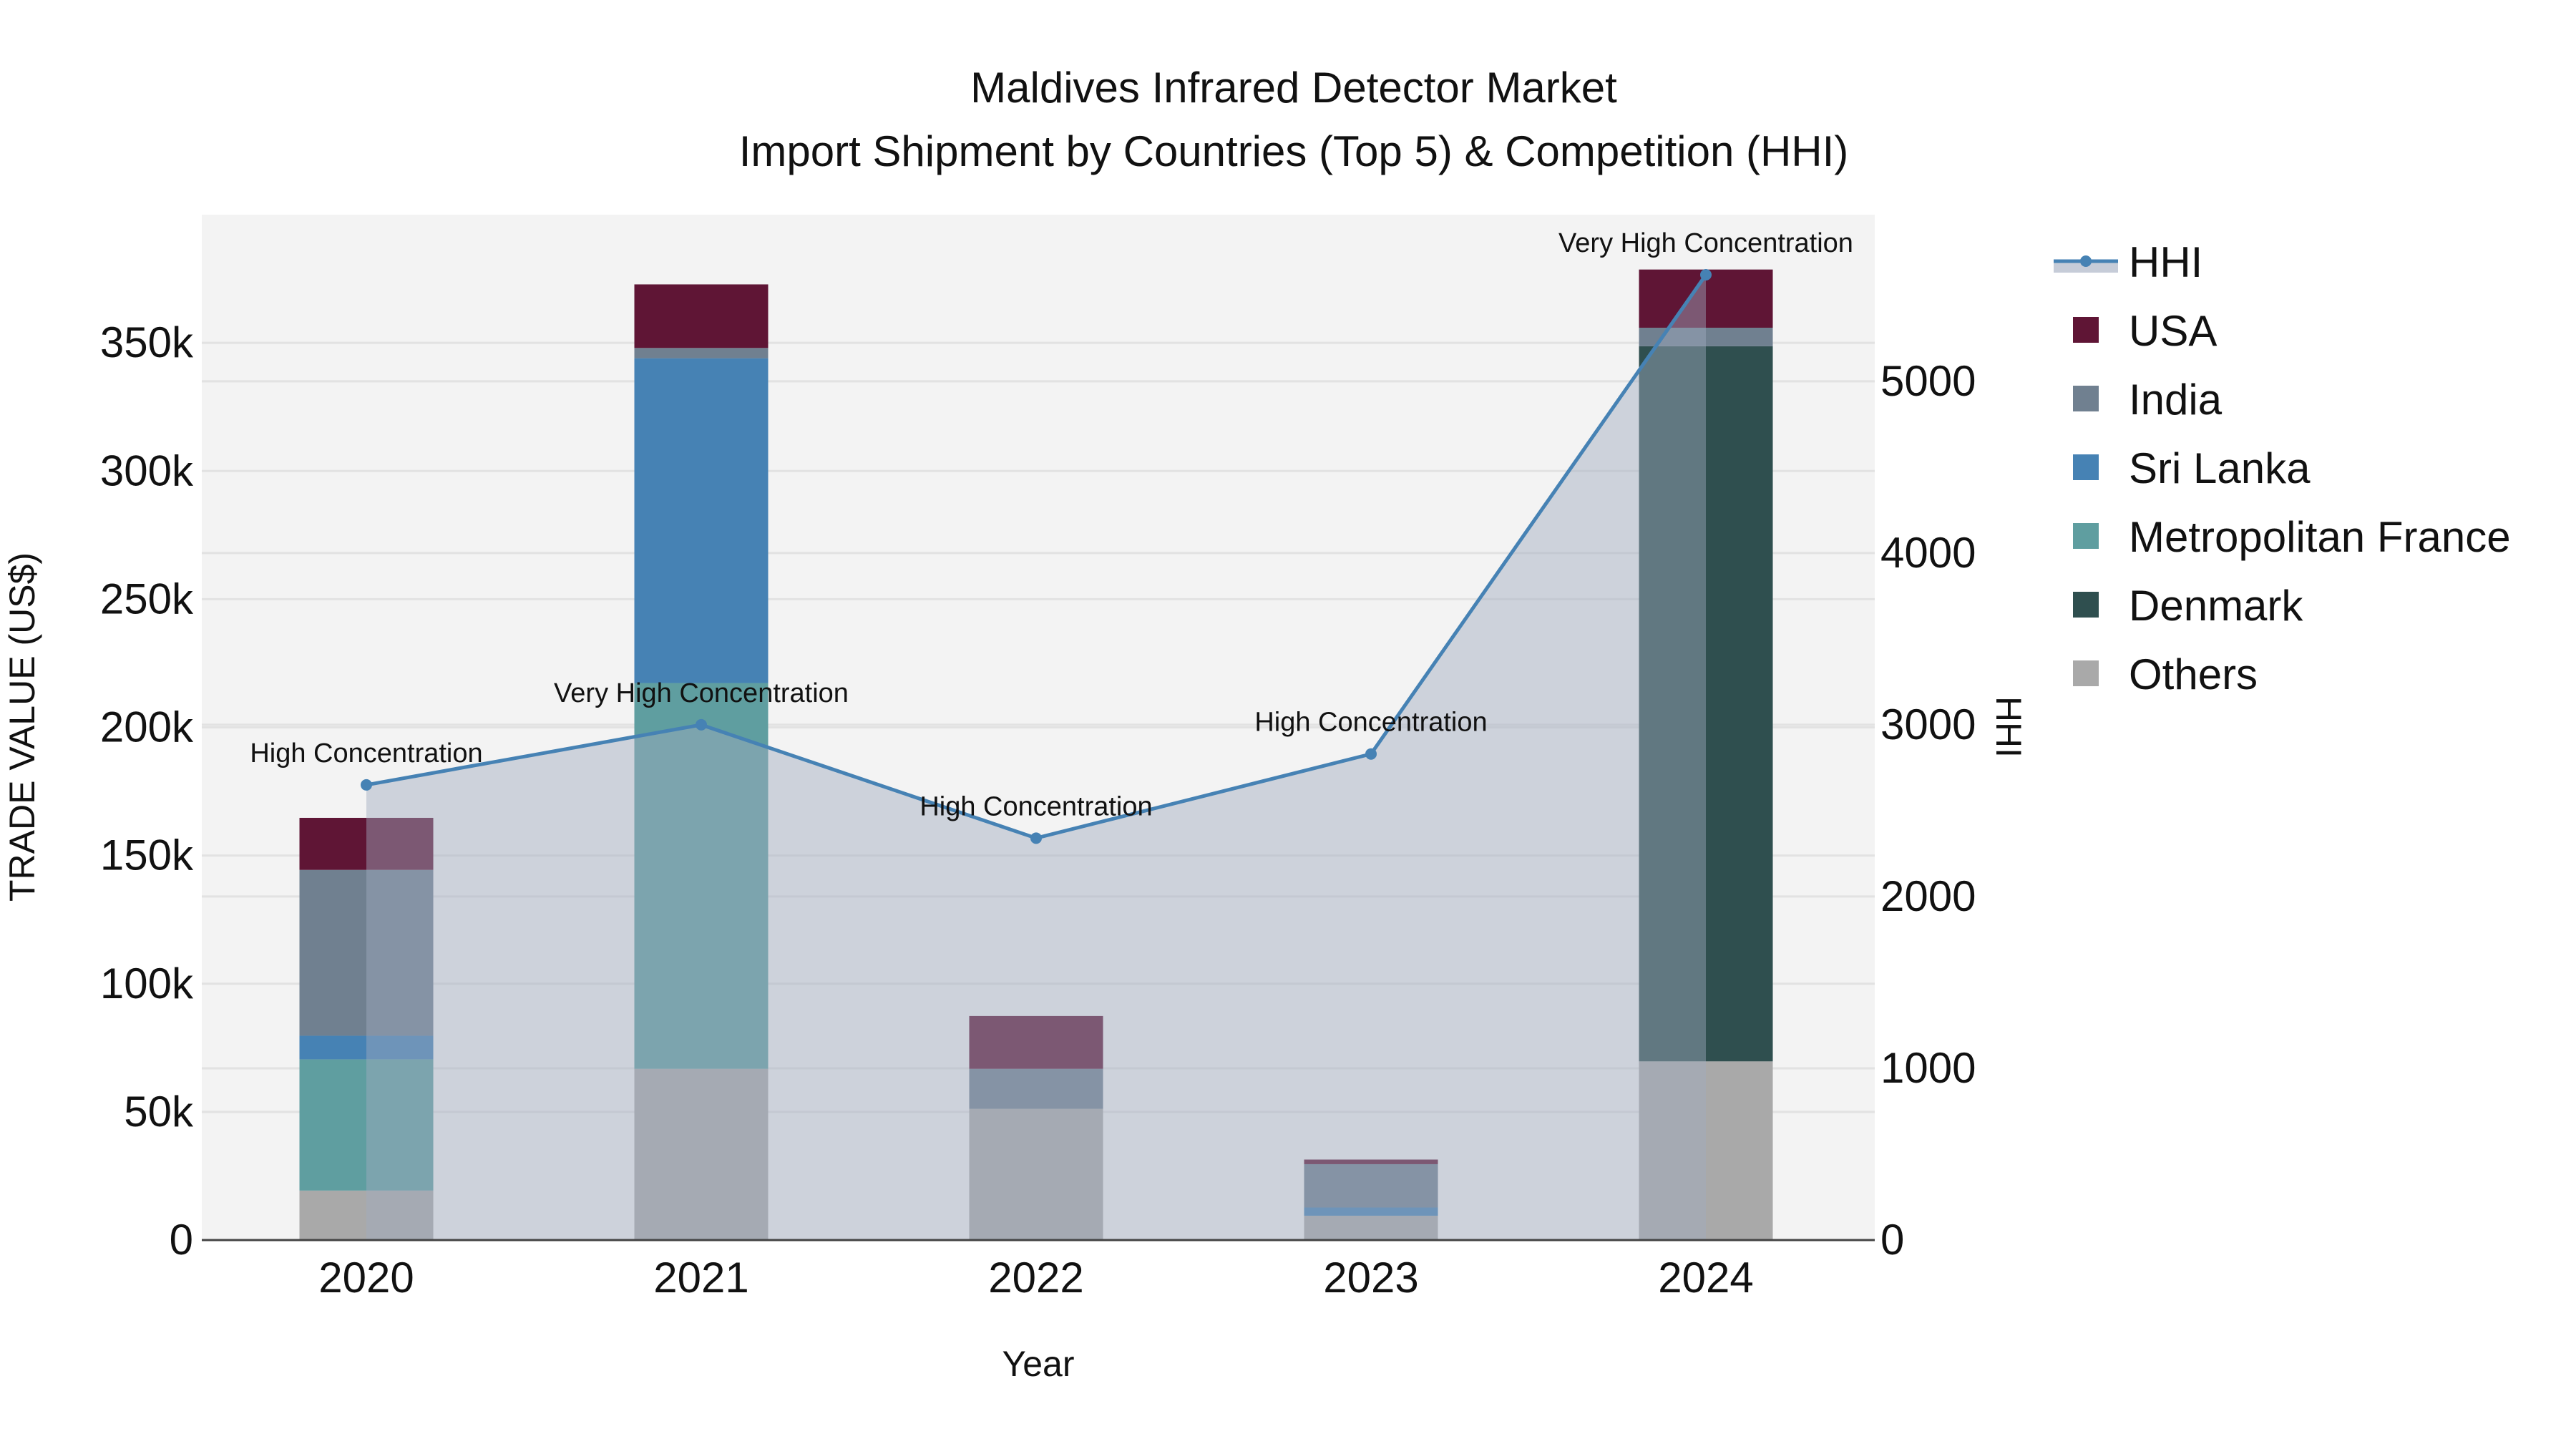 The height and width of the screenshot is (1449, 2576). Describe the element at coordinates (147, 470) in the screenshot. I see `y-tick-label: 300k` at that location.